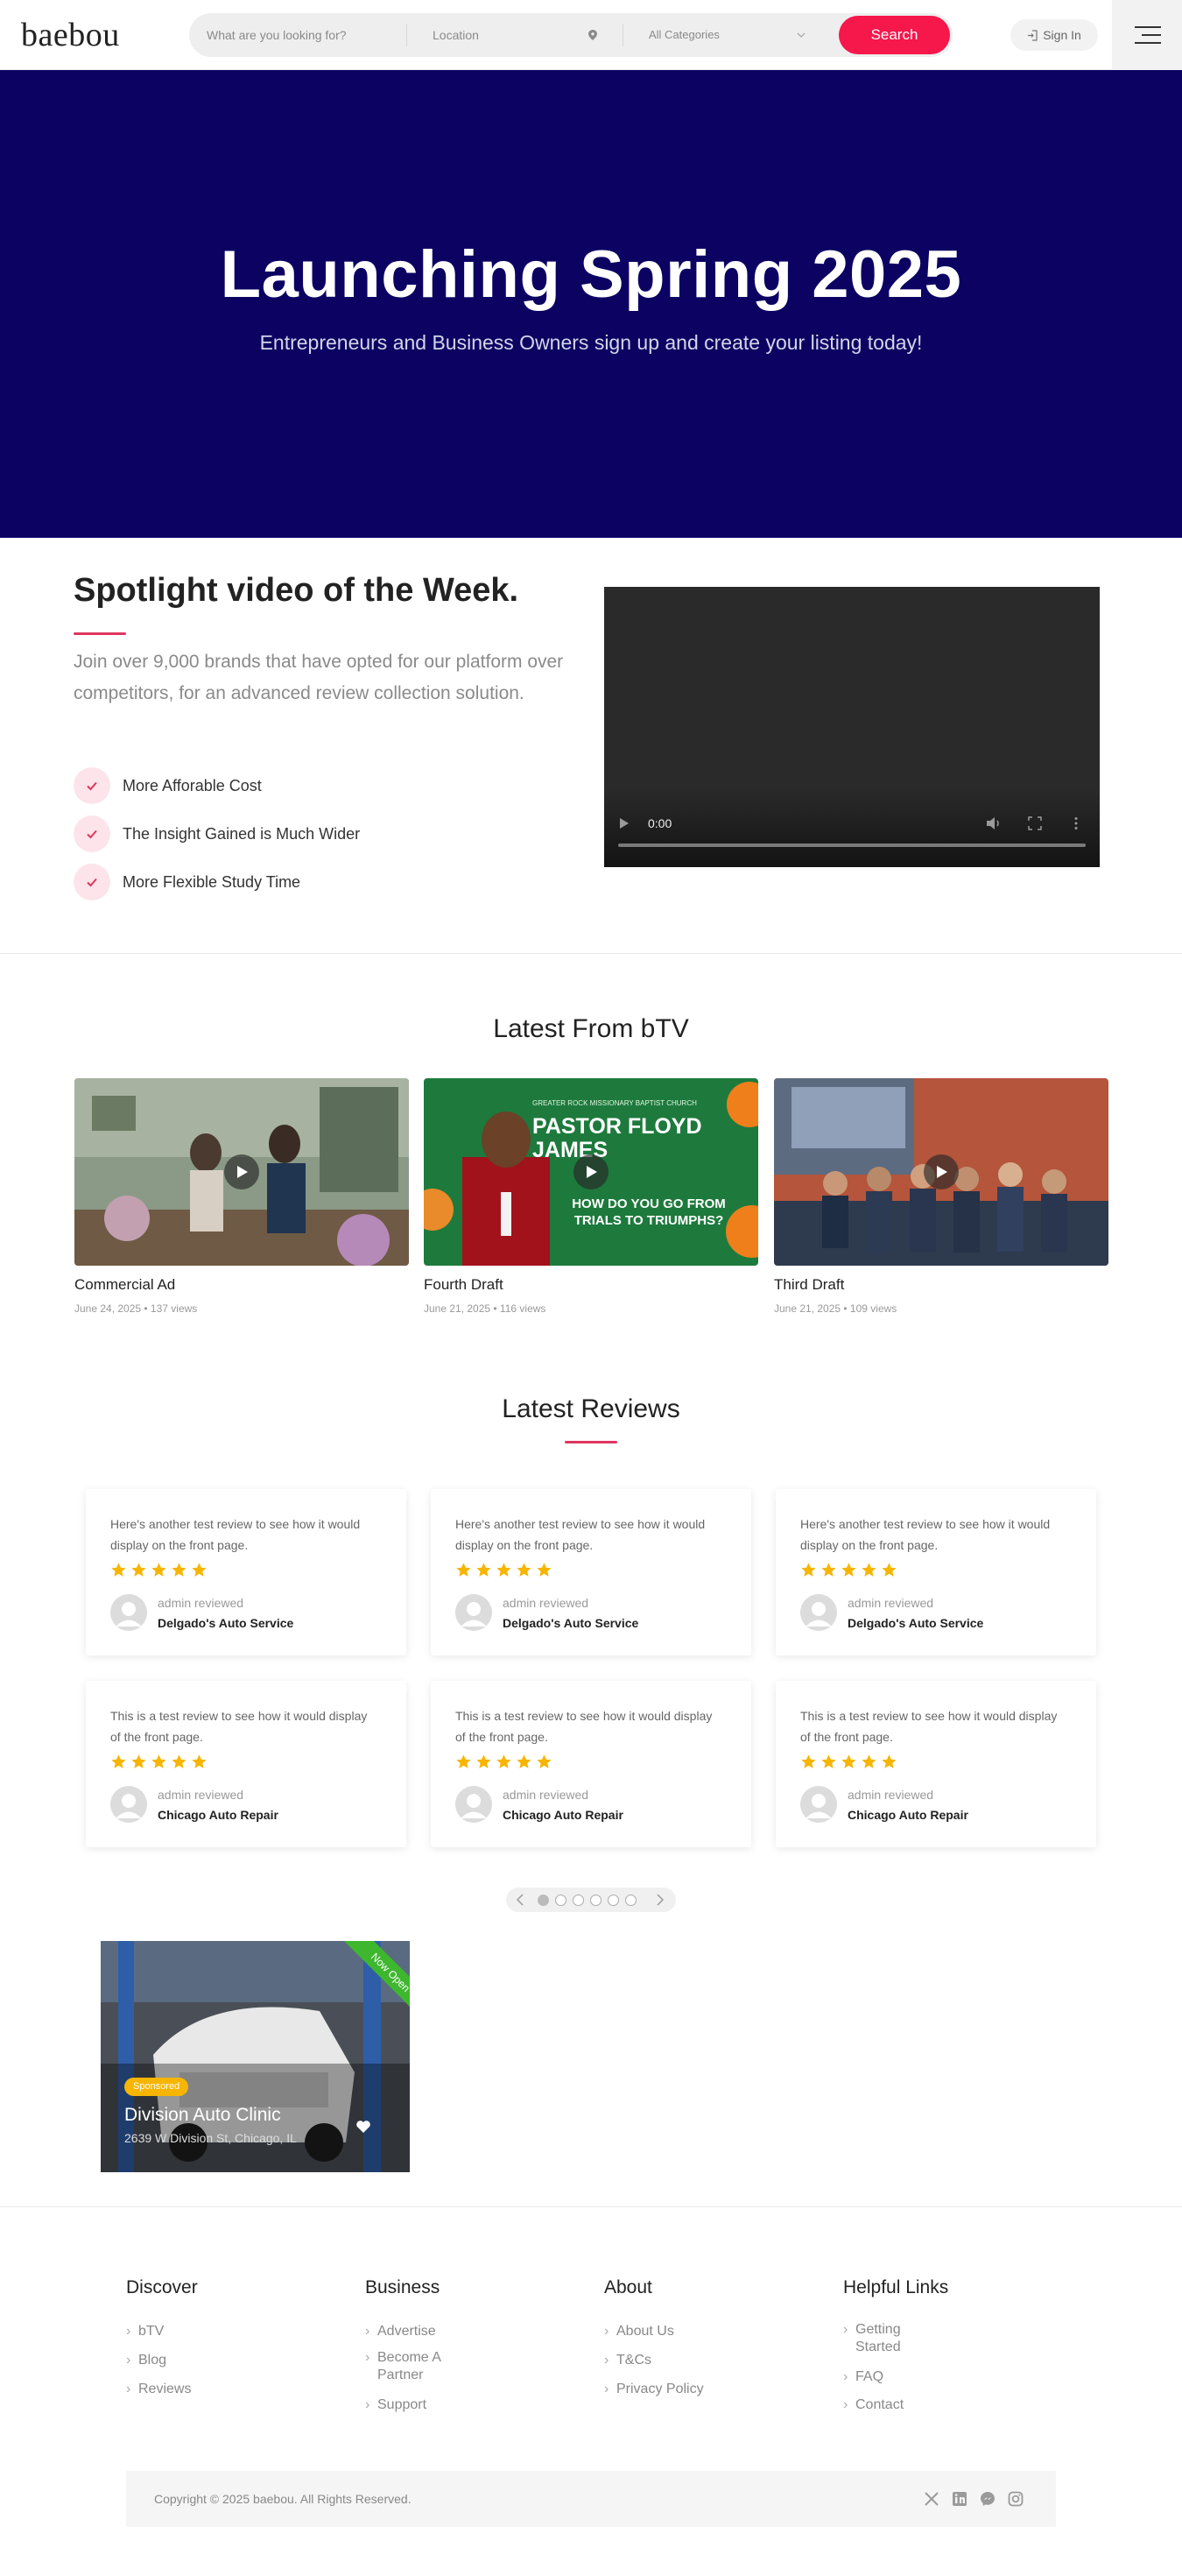 The width and height of the screenshot is (1182, 2576). What do you see at coordinates (546, 1603) in the screenshot?
I see `reviewer-label: admin reviewed` at bounding box center [546, 1603].